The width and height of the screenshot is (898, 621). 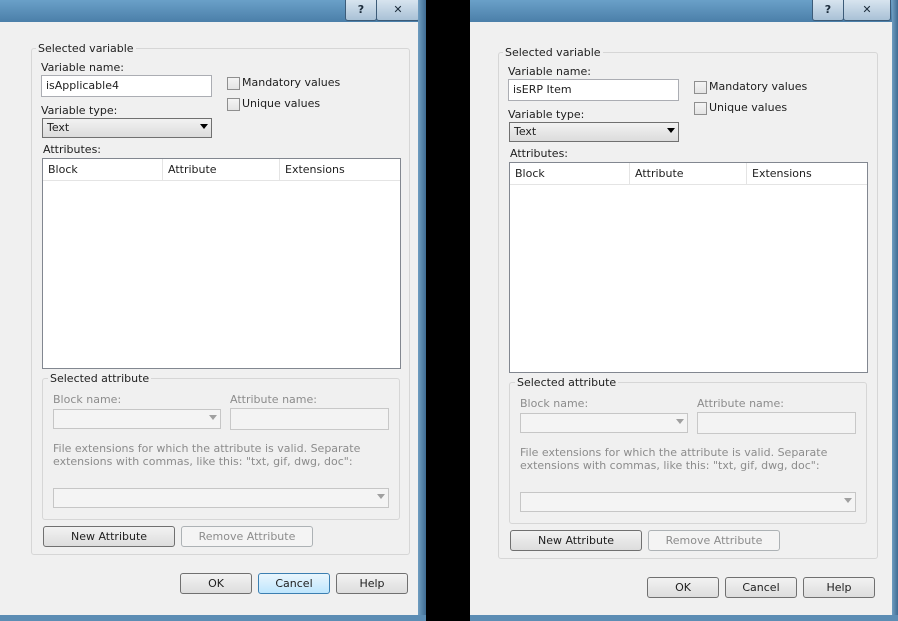 What do you see at coordinates (126, 86) in the screenshot?
I see `variable-name-input: isApplicable4` at bounding box center [126, 86].